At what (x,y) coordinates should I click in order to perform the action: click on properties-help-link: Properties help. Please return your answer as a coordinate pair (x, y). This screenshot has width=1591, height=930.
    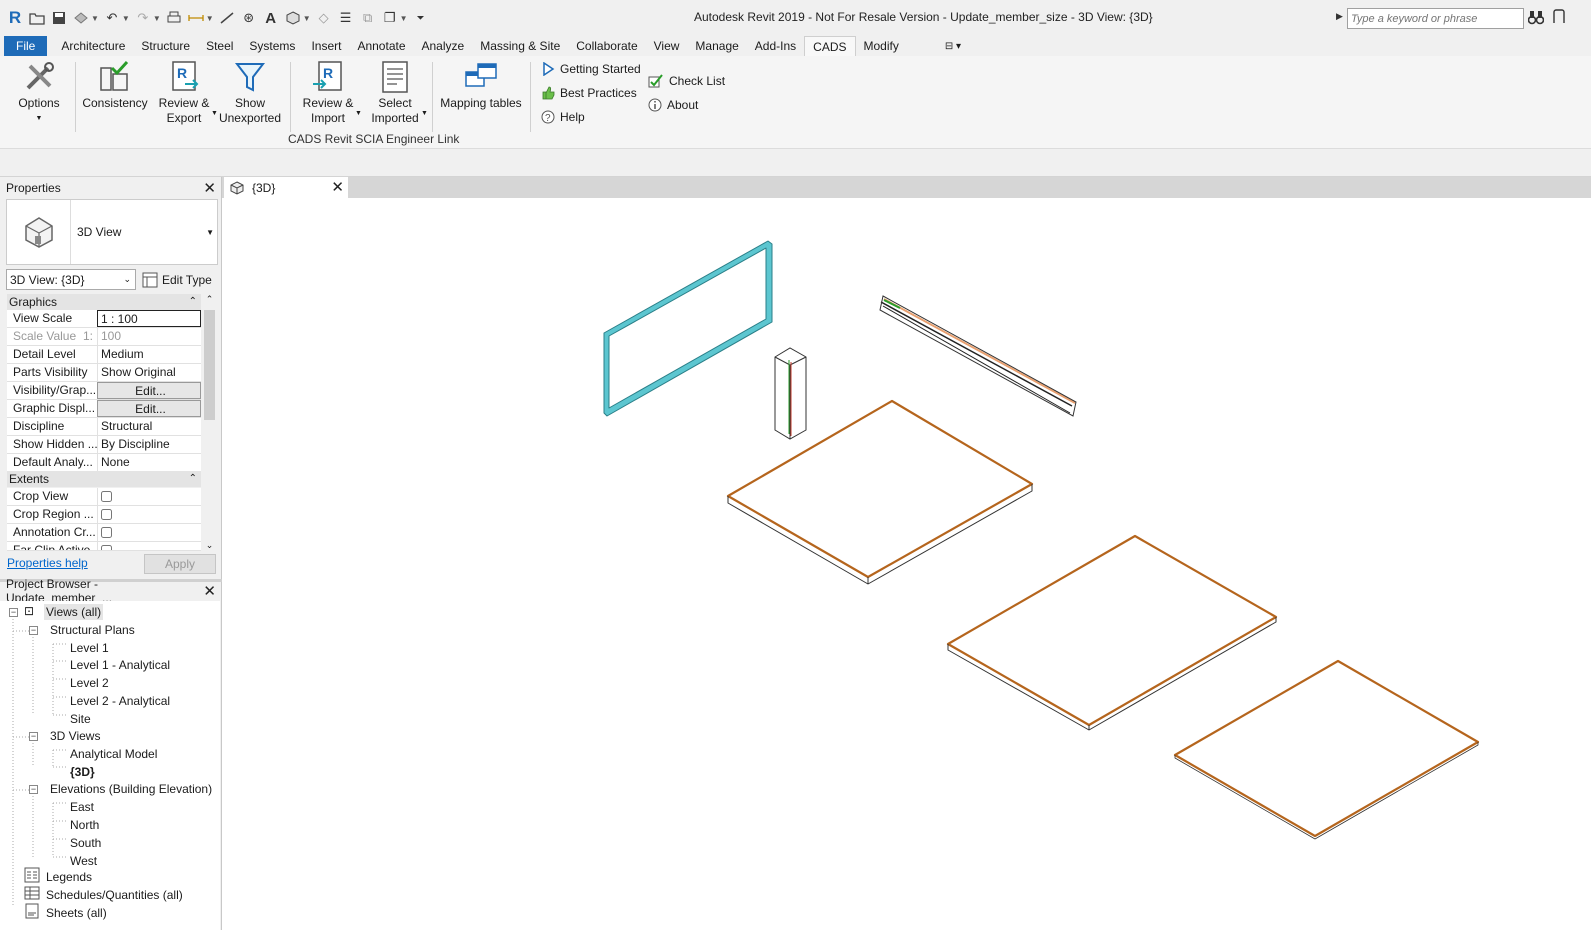
    Looking at the image, I should click on (47, 563).